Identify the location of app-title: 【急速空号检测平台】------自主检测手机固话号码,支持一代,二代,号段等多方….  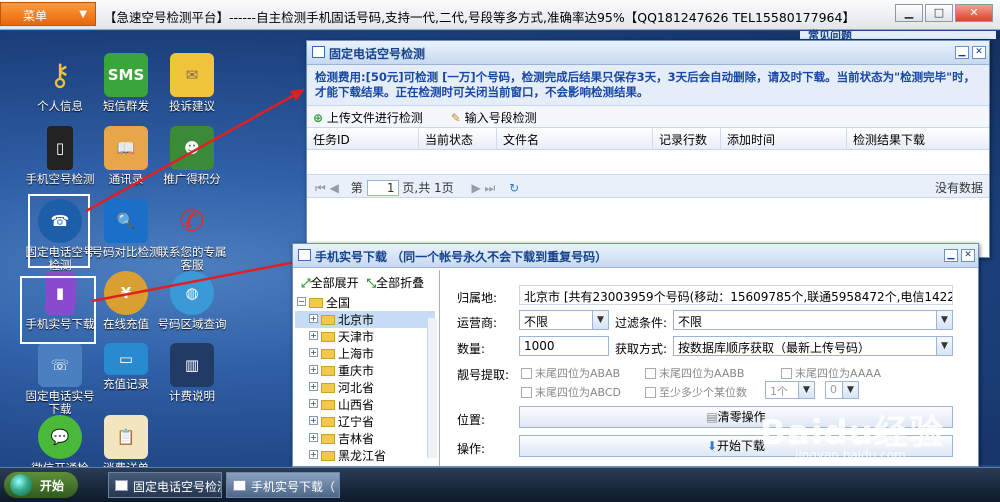
(479, 17).